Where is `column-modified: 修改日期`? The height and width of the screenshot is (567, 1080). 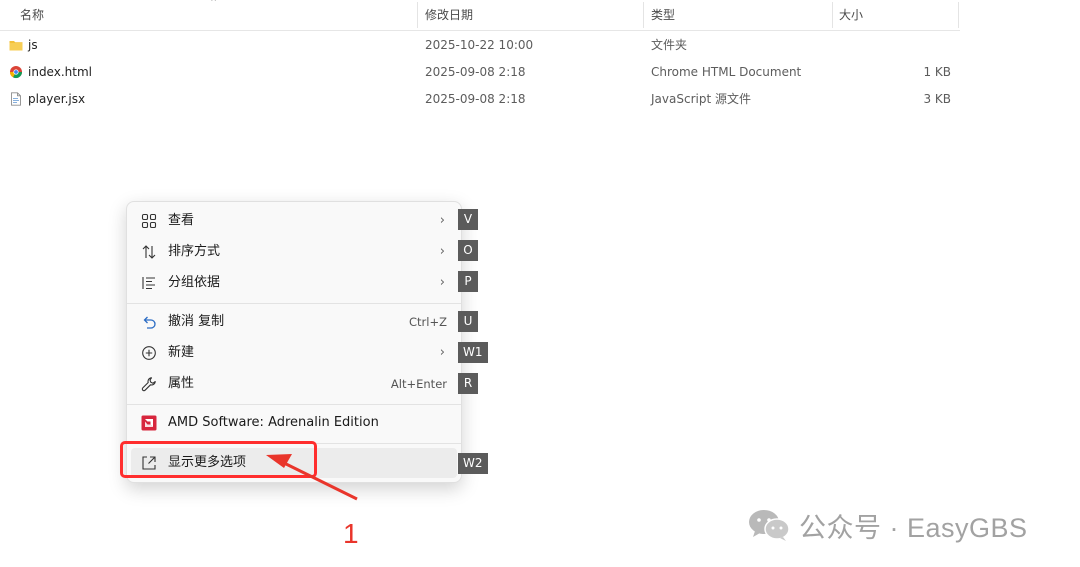 column-modified: 修改日期 is located at coordinates (449, 15).